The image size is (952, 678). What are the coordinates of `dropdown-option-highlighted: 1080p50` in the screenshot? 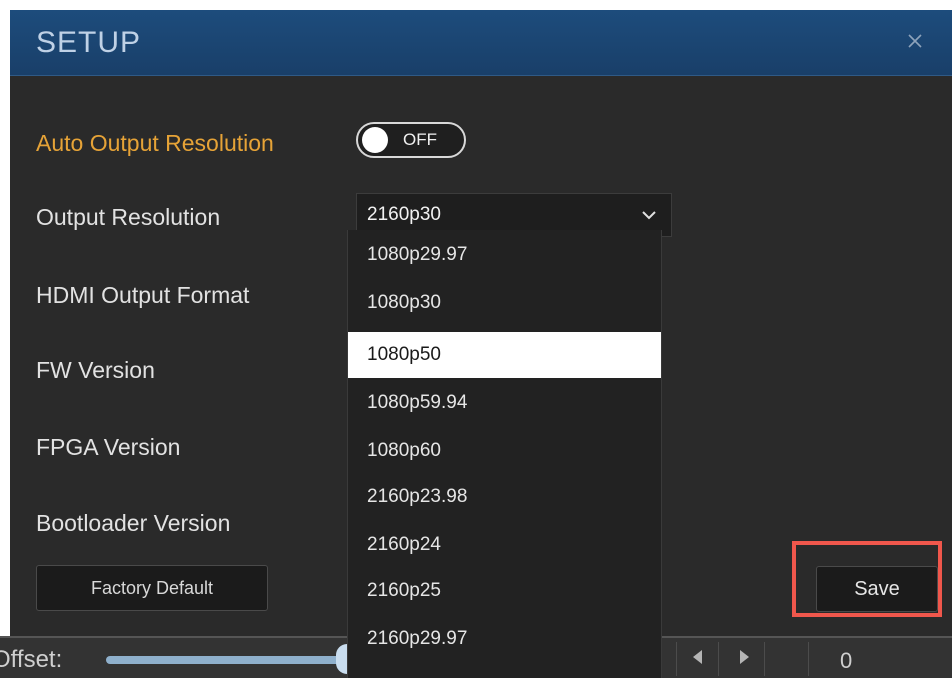 It's located at (504, 355).